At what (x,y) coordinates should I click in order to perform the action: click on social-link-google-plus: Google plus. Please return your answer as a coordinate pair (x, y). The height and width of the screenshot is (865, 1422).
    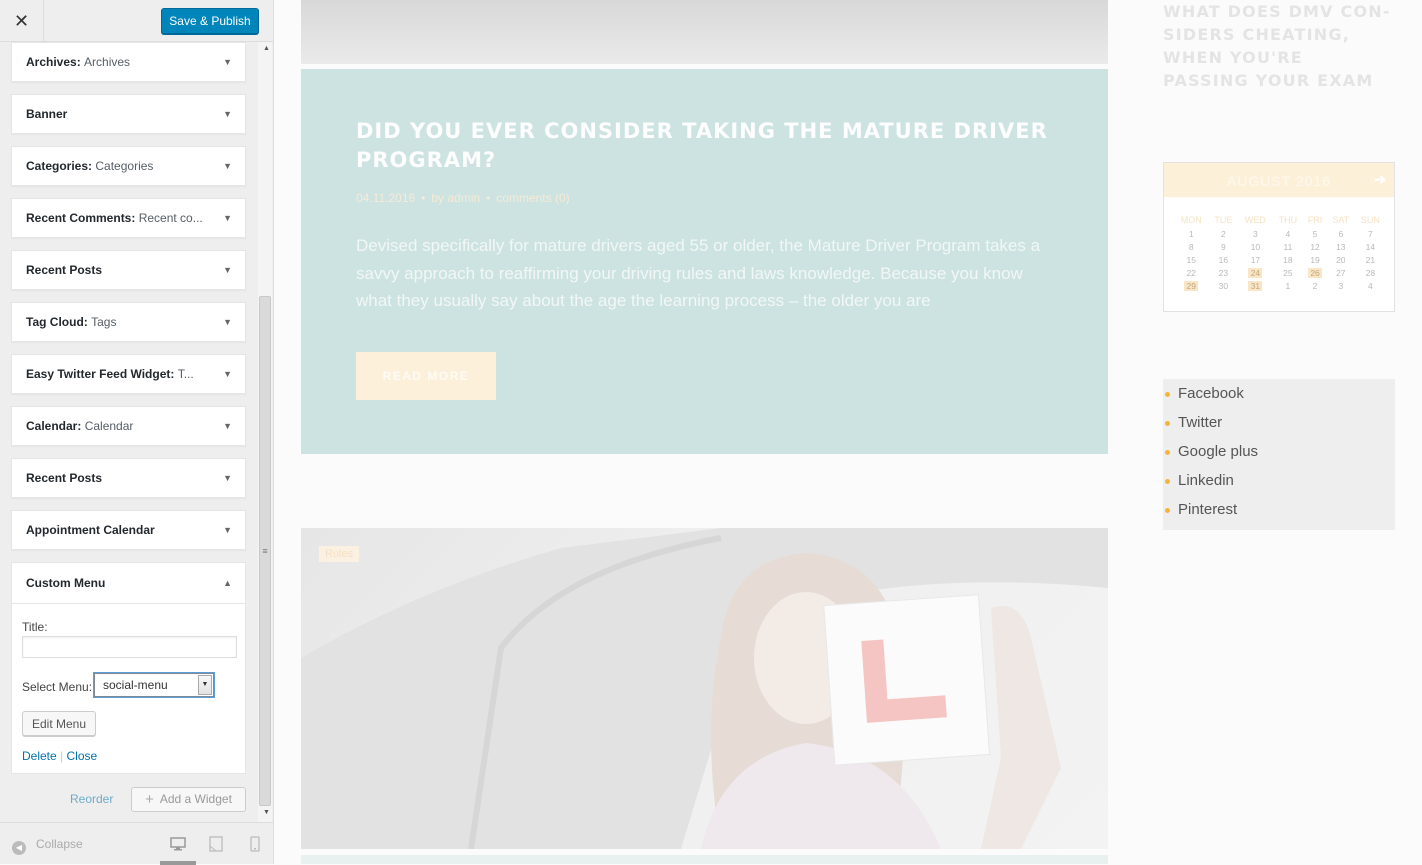
    Looking at the image, I should click on (1211, 451).